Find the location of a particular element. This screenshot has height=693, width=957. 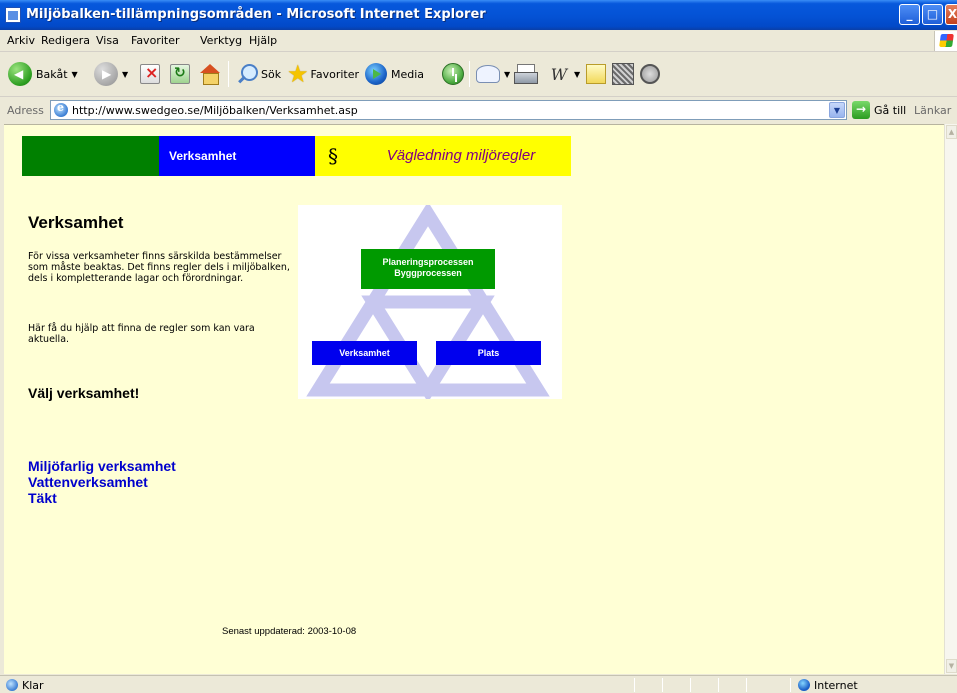

close-button: X is located at coordinates (951, 14).